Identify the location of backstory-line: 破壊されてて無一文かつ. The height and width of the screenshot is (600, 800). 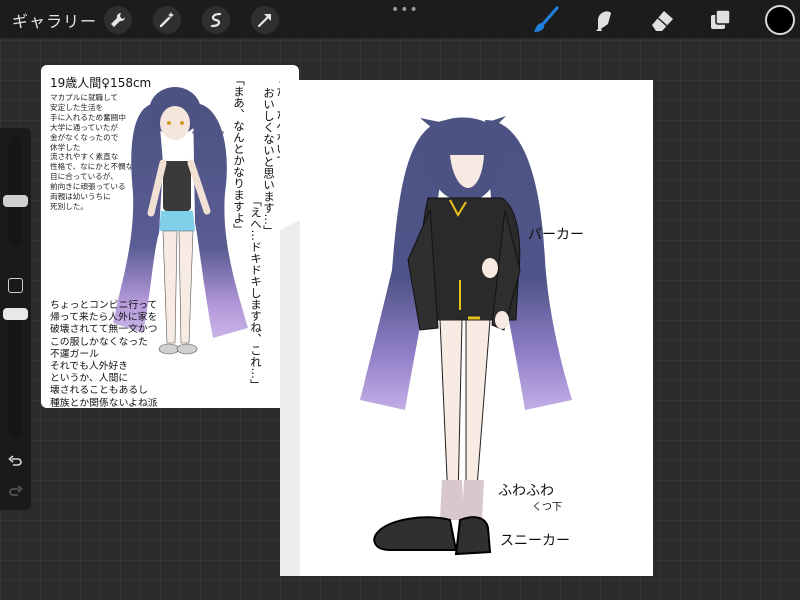
(104, 330).